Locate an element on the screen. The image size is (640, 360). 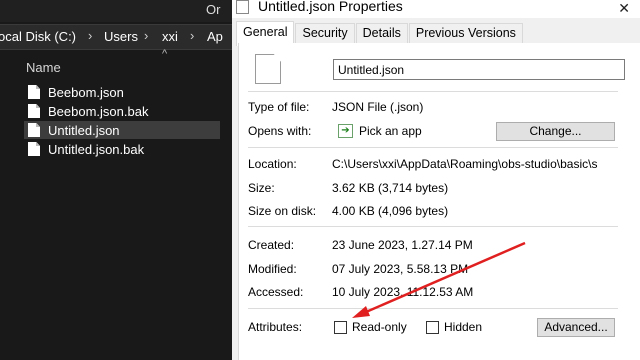
size-label: Size: is located at coordinates (261, 188).